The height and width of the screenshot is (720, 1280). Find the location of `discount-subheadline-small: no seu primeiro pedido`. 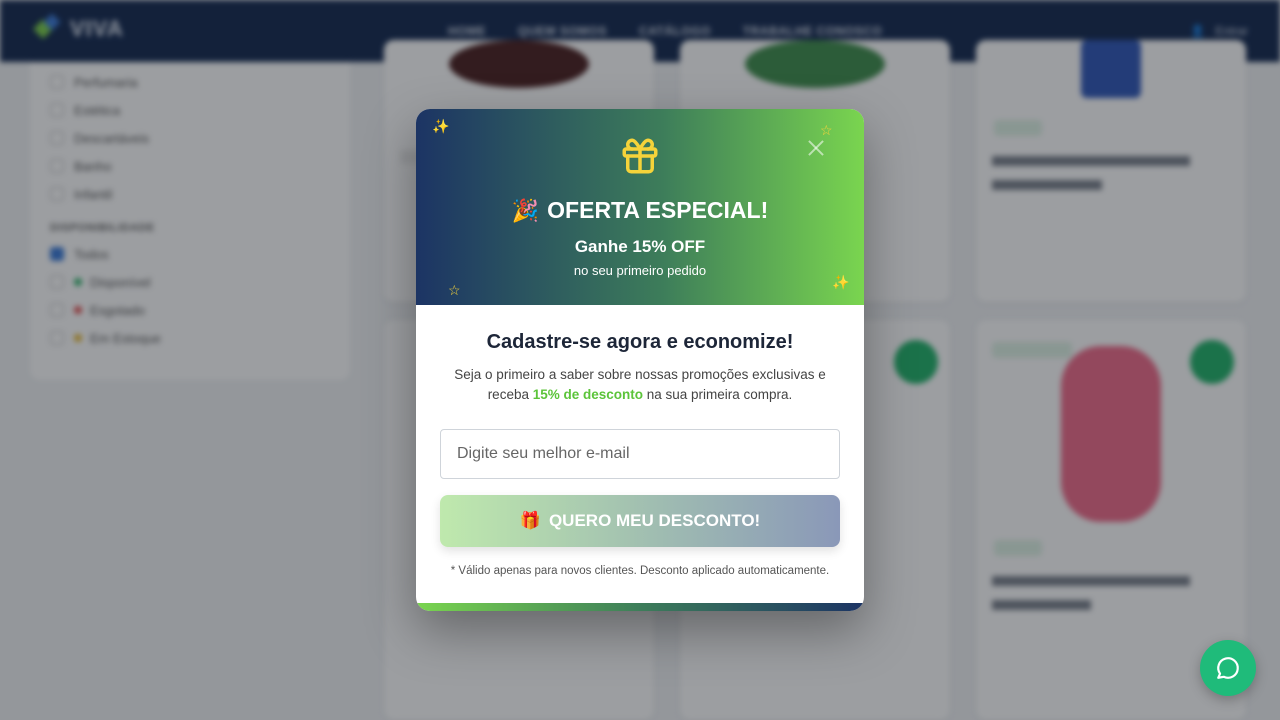

discount-subheadline-small: no seu primeiro pedido is located at coordinates (640, 270).